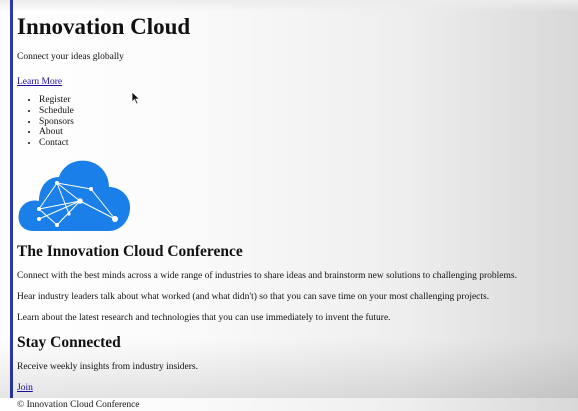 This screenshot has height=411, width=578. Describe the element at coordinates (78, 404) in the screenshot. I see `footer-copyright: © Innovation Cloud Conference` at that location.